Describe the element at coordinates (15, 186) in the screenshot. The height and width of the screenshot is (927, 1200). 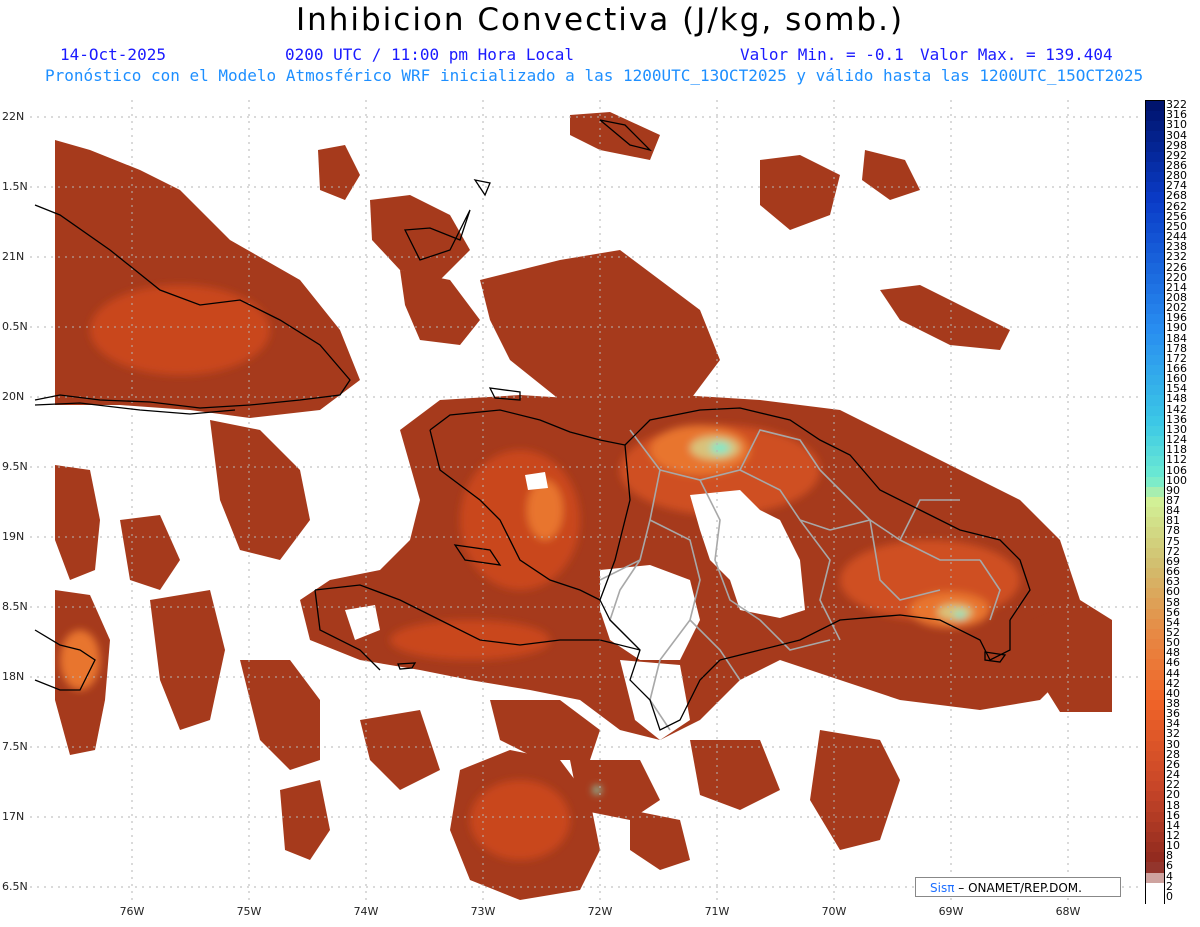
I see `lat-label: 1.5N` at that location.